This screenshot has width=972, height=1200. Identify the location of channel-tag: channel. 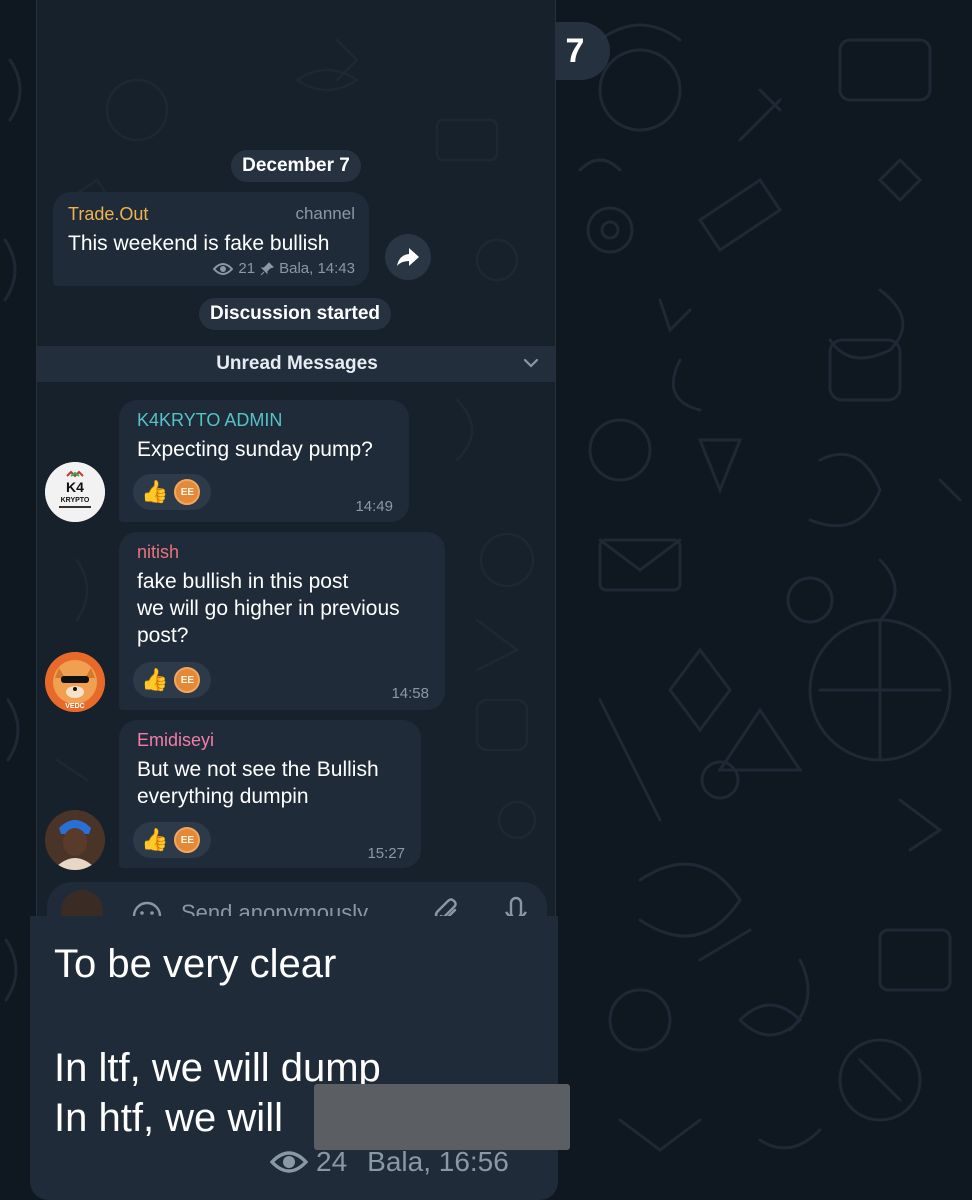
(325, 213).